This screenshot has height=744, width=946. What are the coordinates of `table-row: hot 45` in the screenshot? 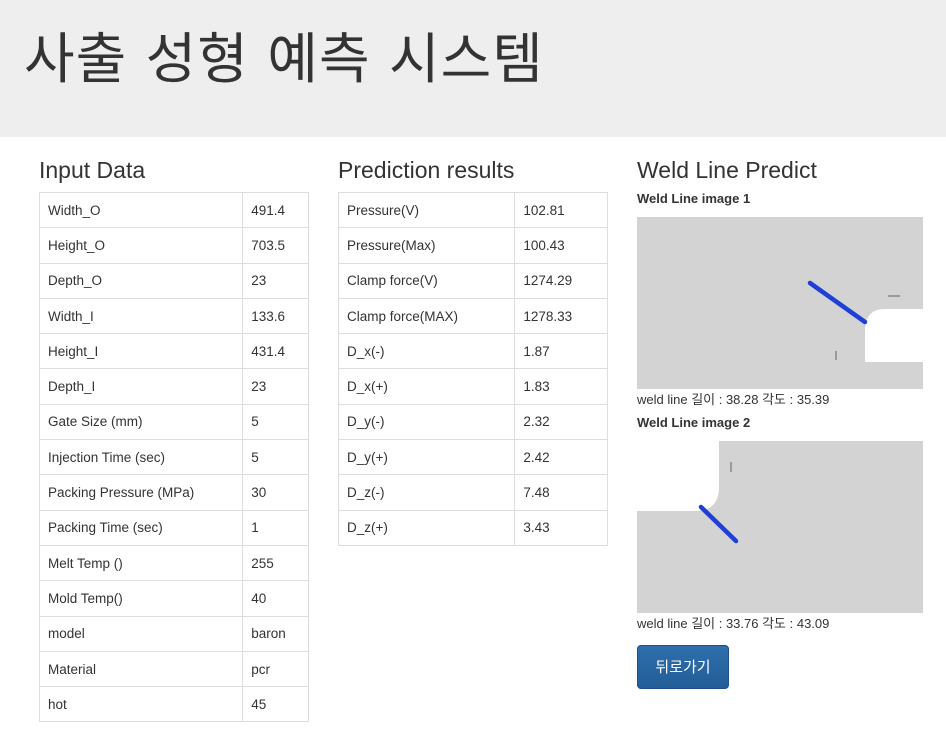 It's located at (173, 704).